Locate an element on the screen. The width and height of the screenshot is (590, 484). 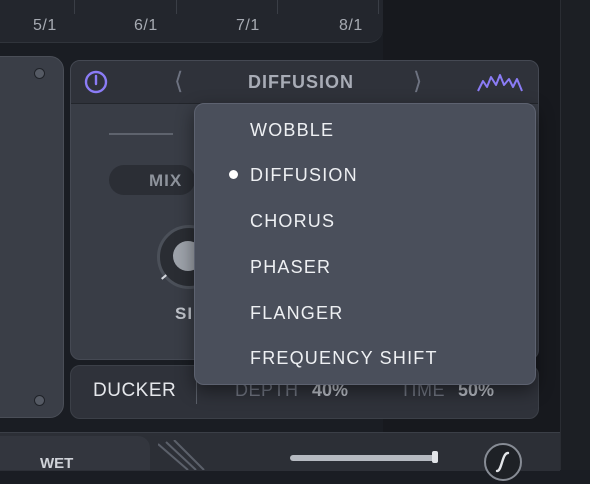
ducker-toggle: DUCKER is located at coordinates (134, 391).